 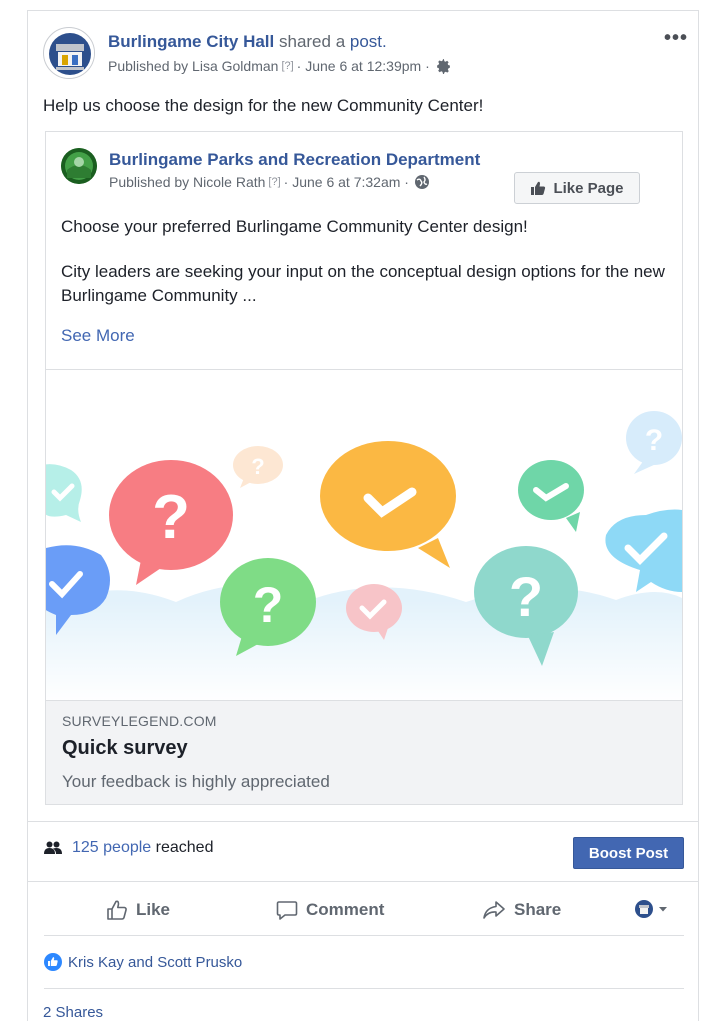 What do you see at coordinates (346, 182) in the screenshot?
I see `shared-post-date: · June 6 at 7:32am ·` at bounding box center [346, 182].